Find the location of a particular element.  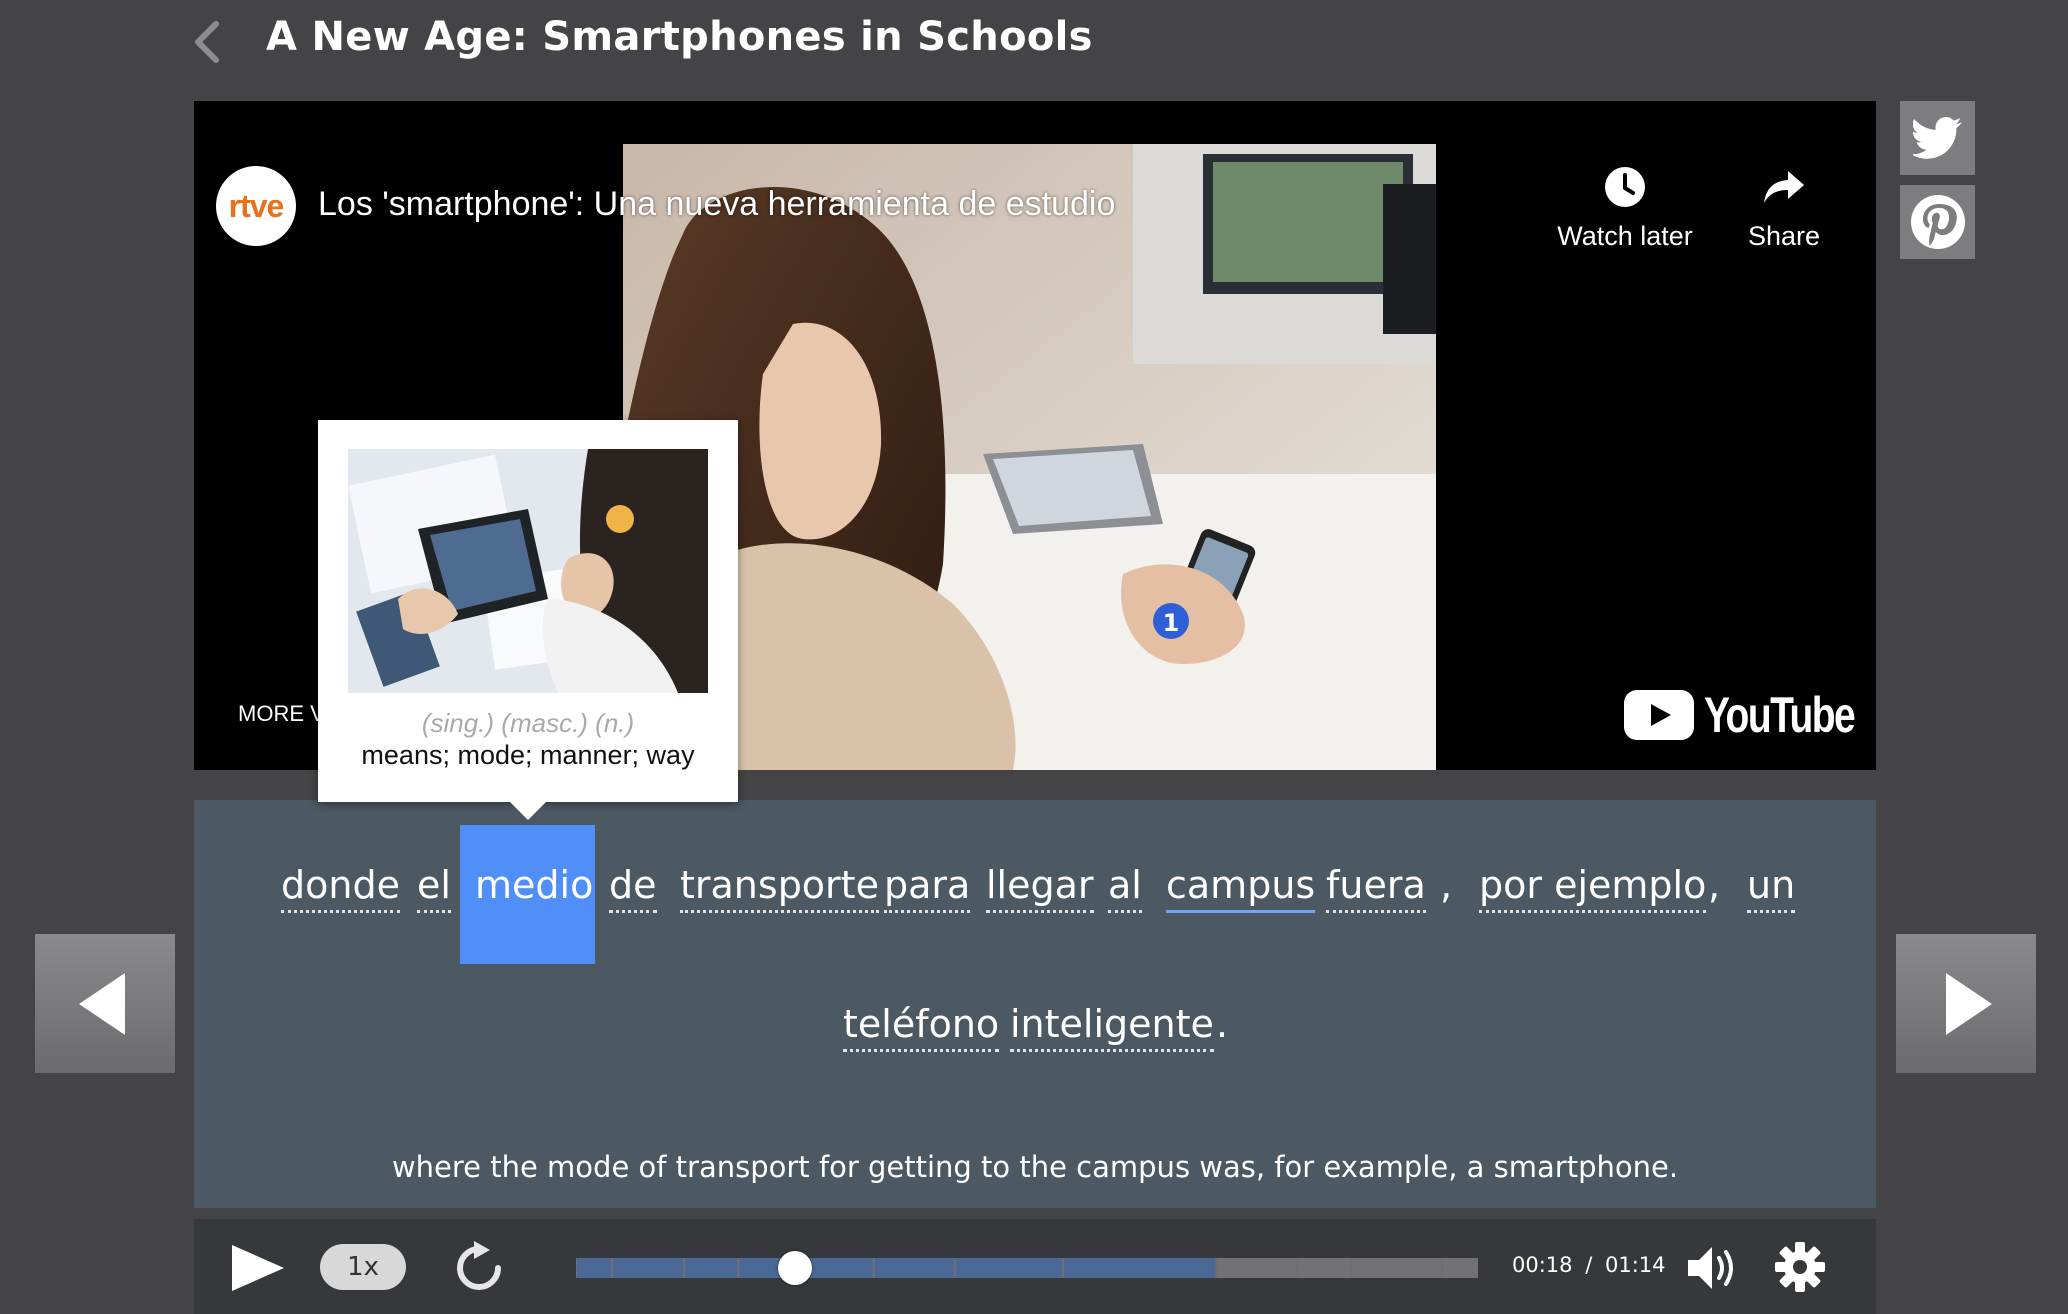

pinterest-icon is located at coordinates (1937, 222).